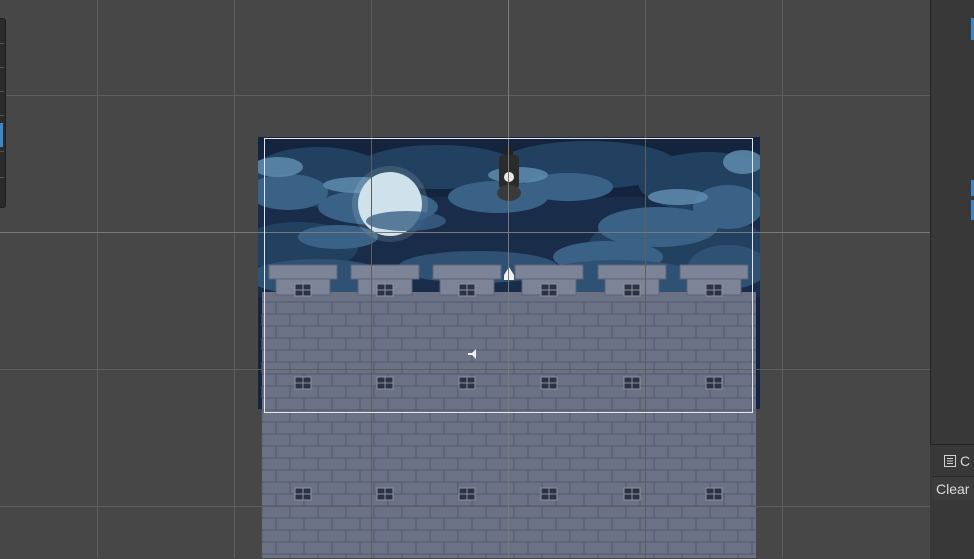 The height and width of the screenshot is (559, 974). What do you see at coordinates (3, 113) in the screenshot?
I see `scene-toolbar` at bounding box center [3, 113].